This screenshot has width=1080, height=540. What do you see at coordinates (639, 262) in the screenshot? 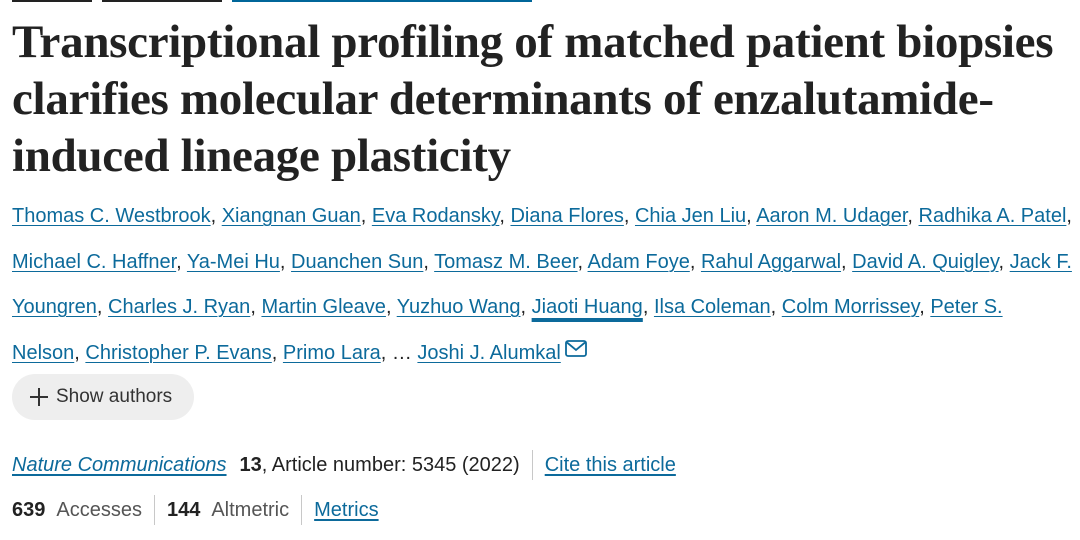
I see `author-link: Adam Foye` at bounding box center [639, 262].